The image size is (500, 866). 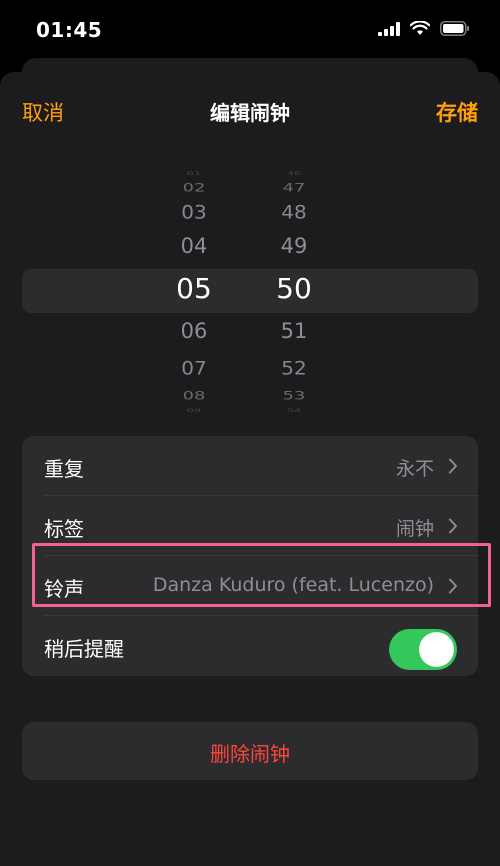 I want to click on label-label: 标签, so click(x=64, y=529).